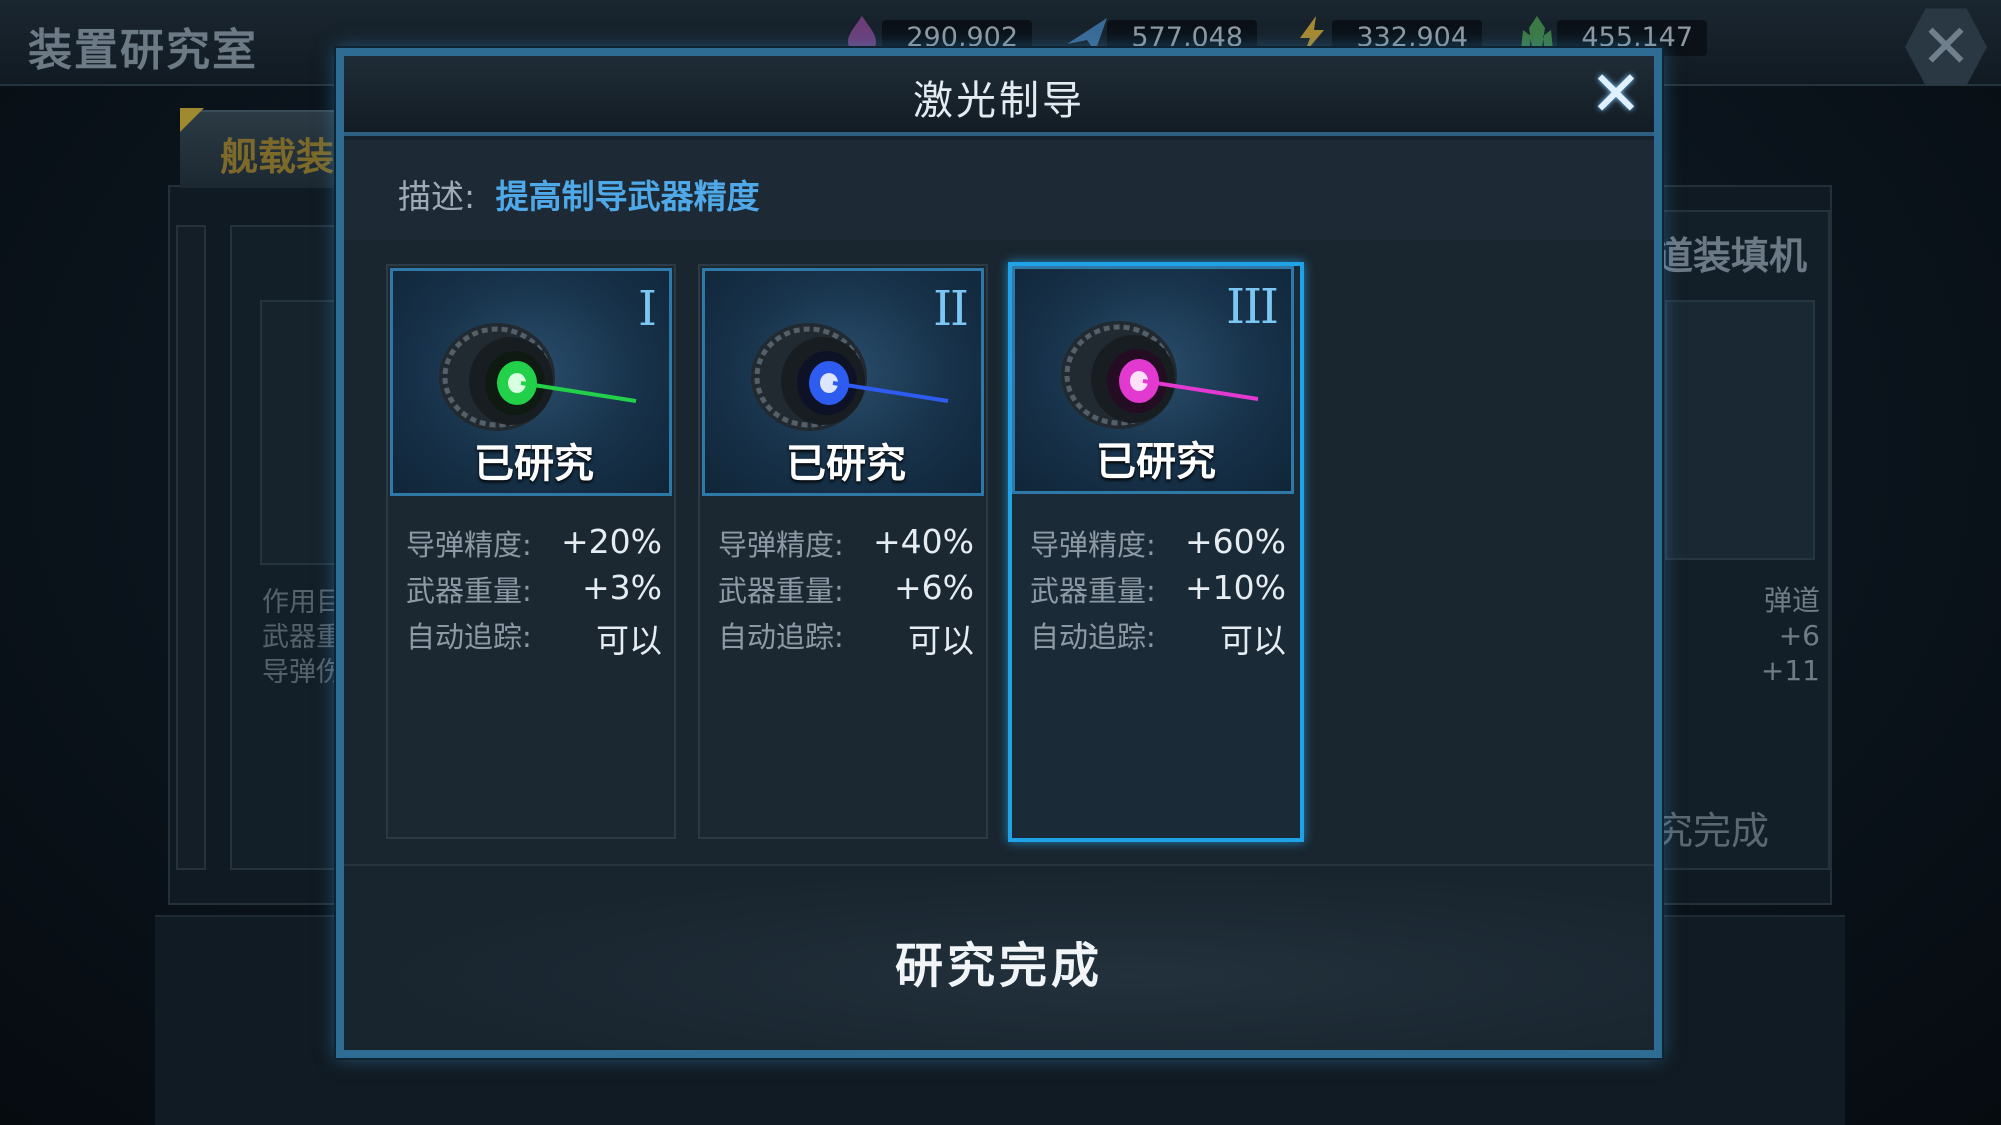 The image size is (2001, 1125). I want to click on card-stats: 导弹精度: +40% 武器重量: +6% 自动追踪: 可以, so click(846, 591).